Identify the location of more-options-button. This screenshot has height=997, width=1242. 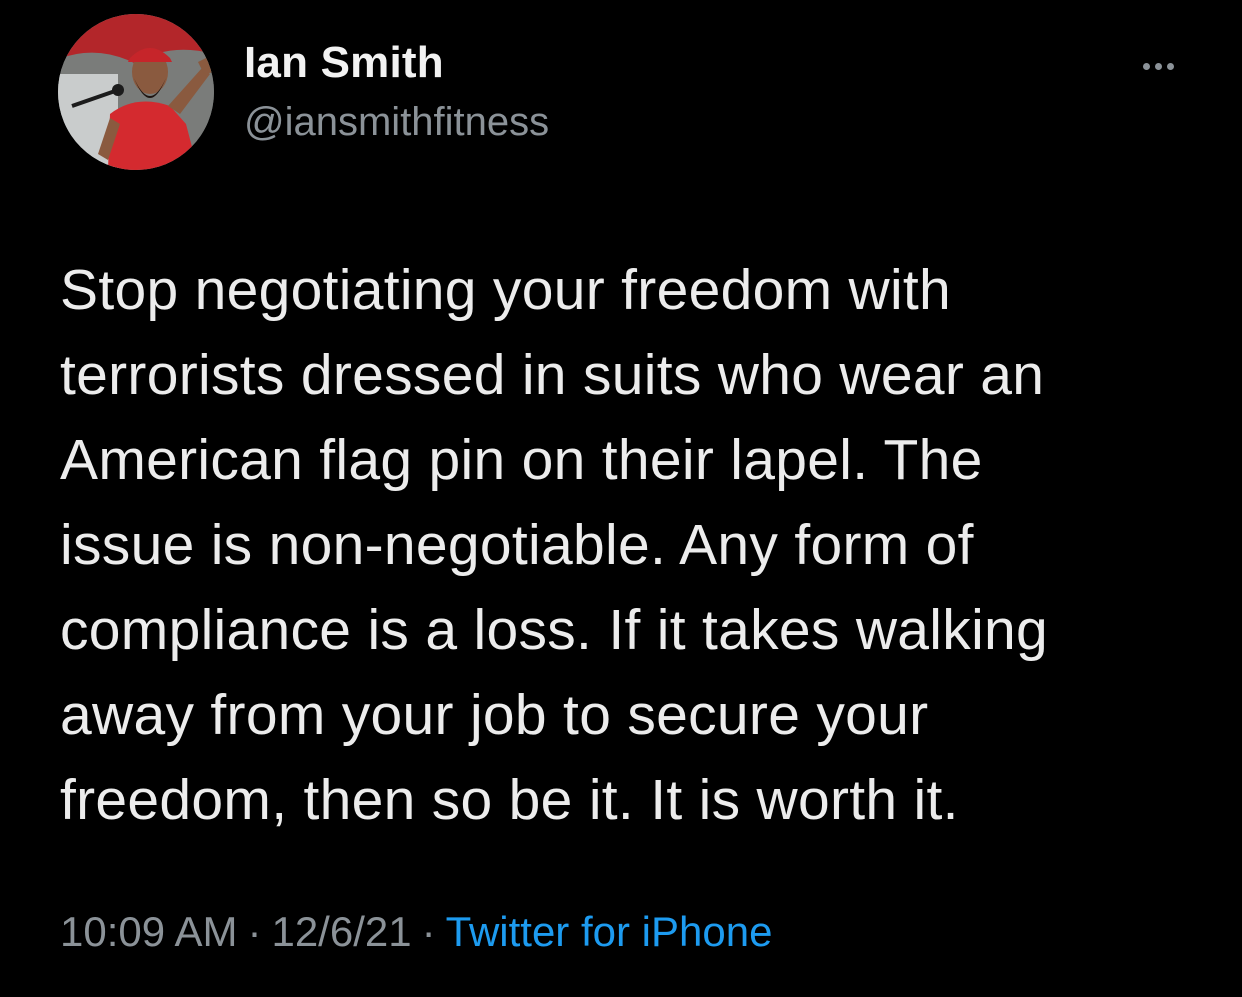
(1158, 66).